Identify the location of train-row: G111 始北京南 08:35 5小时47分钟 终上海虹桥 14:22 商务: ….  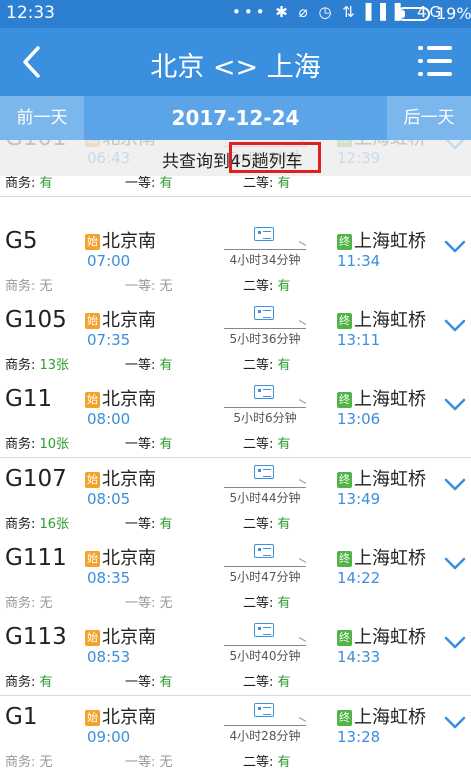
(235, 577).